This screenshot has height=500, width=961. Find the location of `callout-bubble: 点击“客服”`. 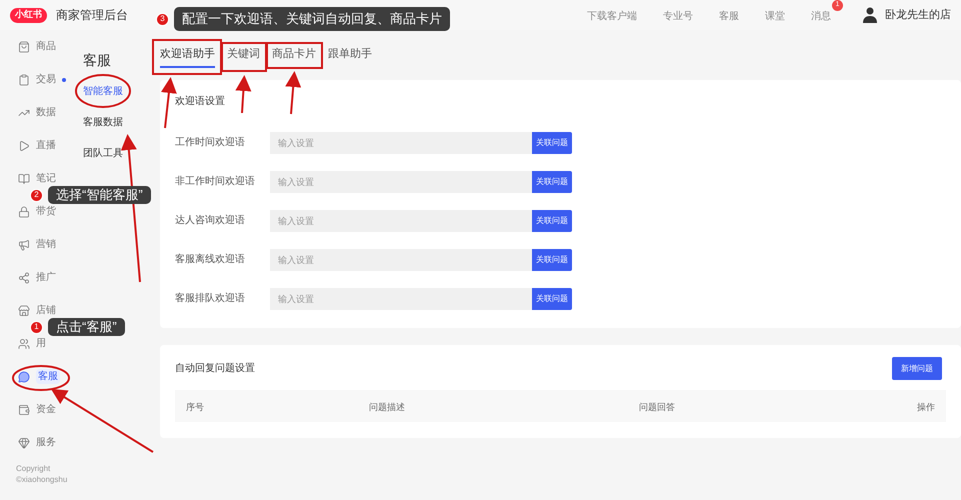

callout-bubble: 点击“客服” is located at coordinates (86, 327).